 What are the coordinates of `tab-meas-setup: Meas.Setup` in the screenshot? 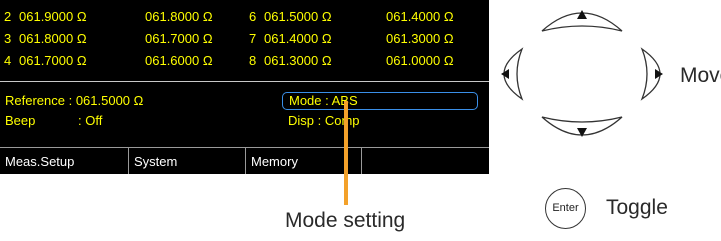 It's located at (64, 161).